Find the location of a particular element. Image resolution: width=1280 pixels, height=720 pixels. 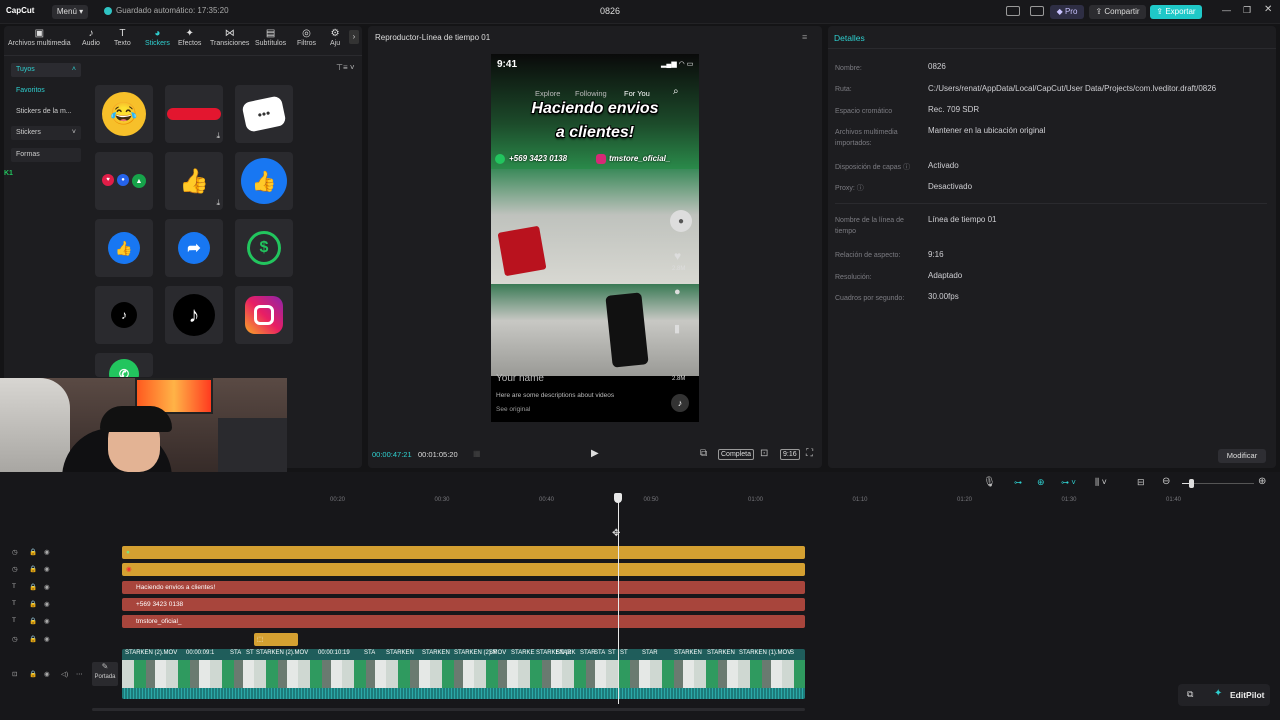

playhead is located at coordinates (618, 599).